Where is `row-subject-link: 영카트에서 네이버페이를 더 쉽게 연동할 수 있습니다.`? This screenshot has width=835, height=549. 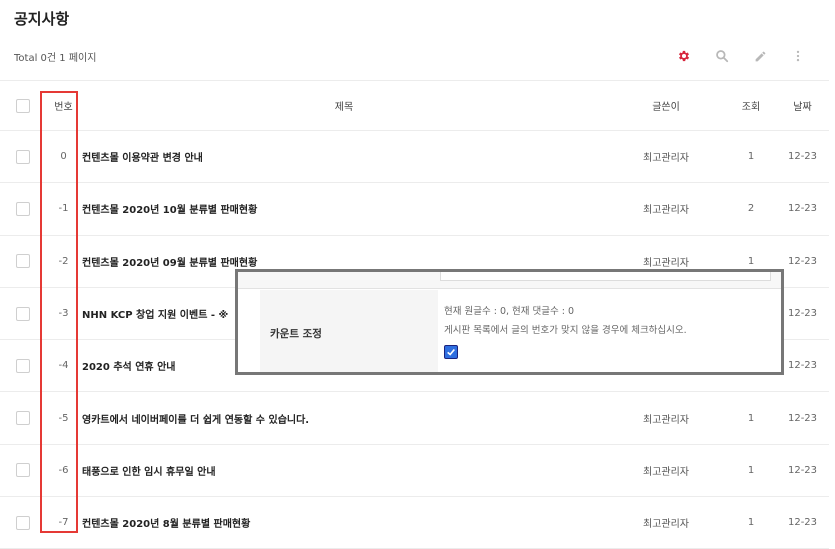
row-subject-link: 영카트에서 네이버페이를 더 쉽게 연동할 수 있습니다. is located at coordinates (344, 418).